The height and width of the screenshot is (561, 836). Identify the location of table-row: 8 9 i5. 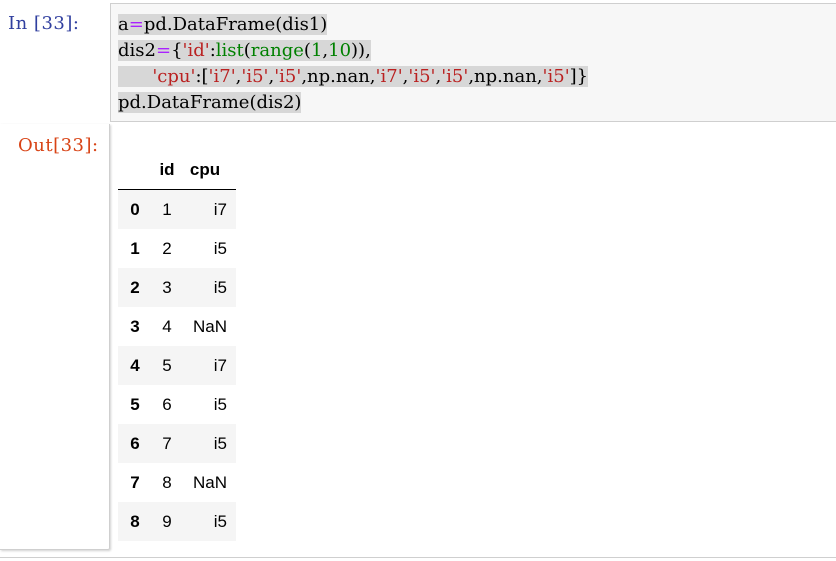
(177, 521).